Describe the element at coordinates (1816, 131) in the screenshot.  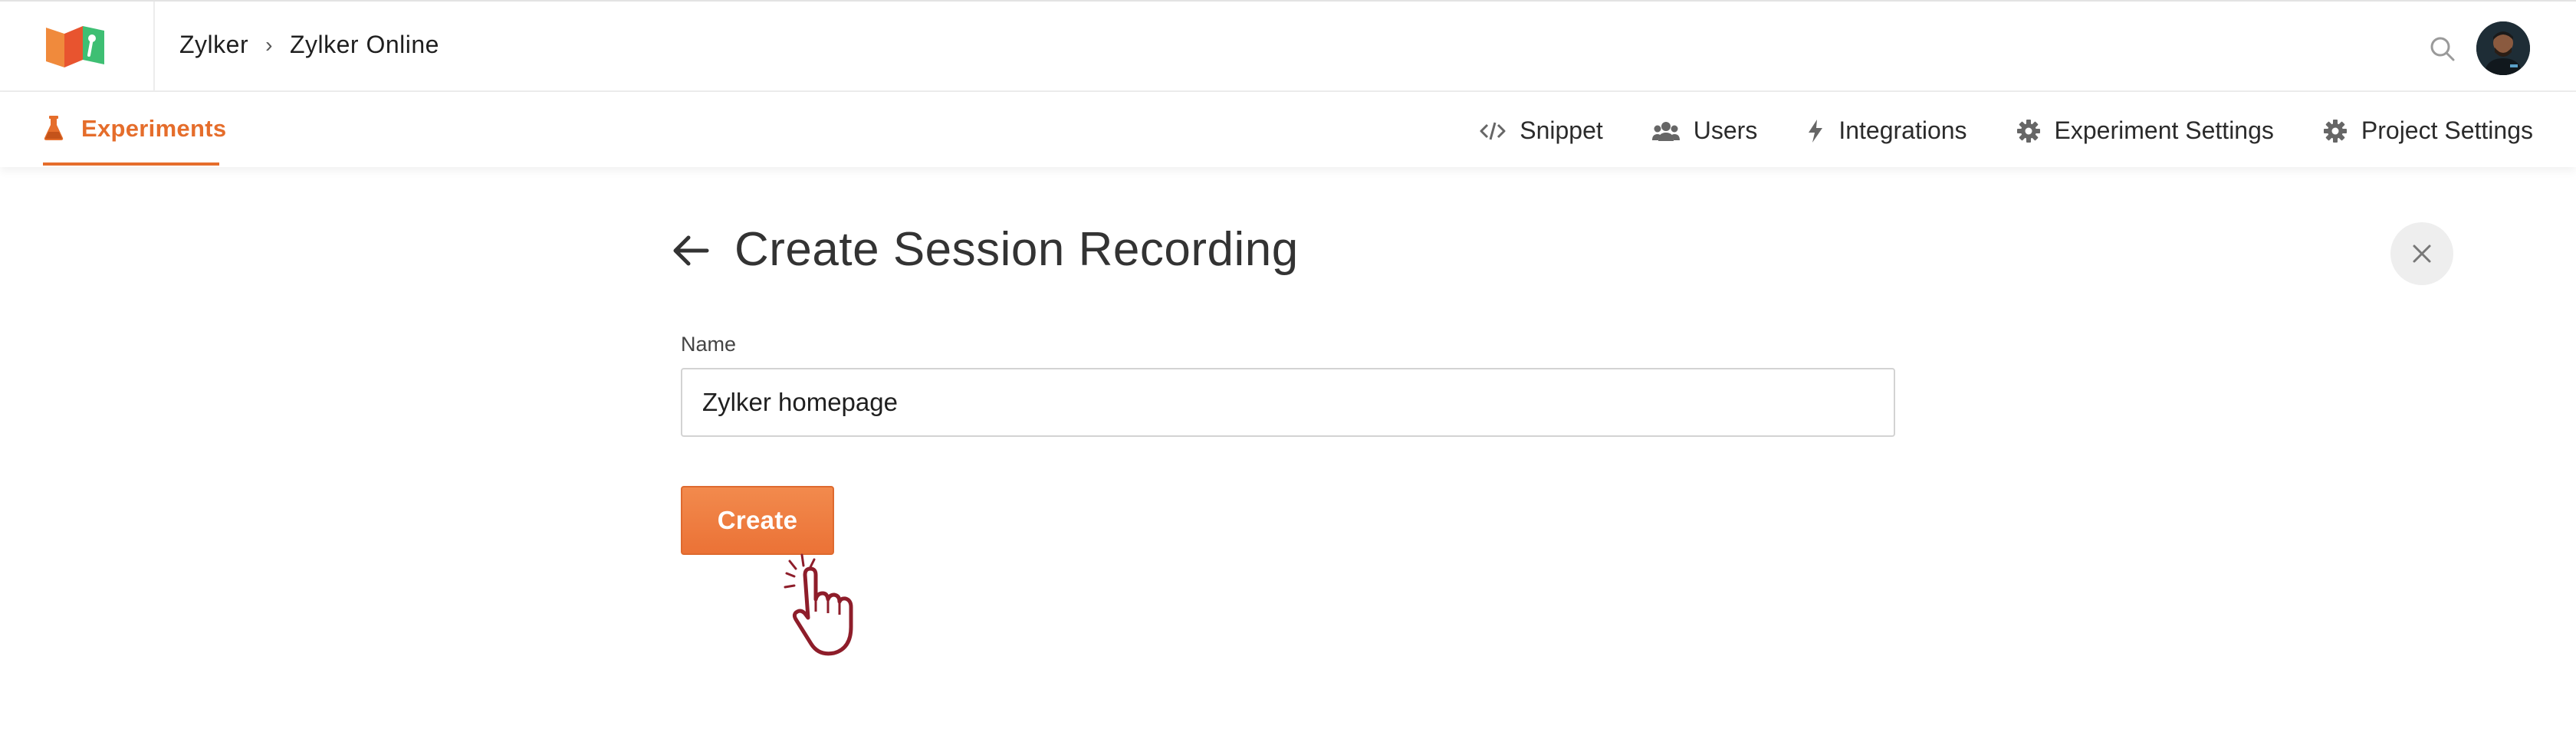
I see `lightning-icon` at that location.